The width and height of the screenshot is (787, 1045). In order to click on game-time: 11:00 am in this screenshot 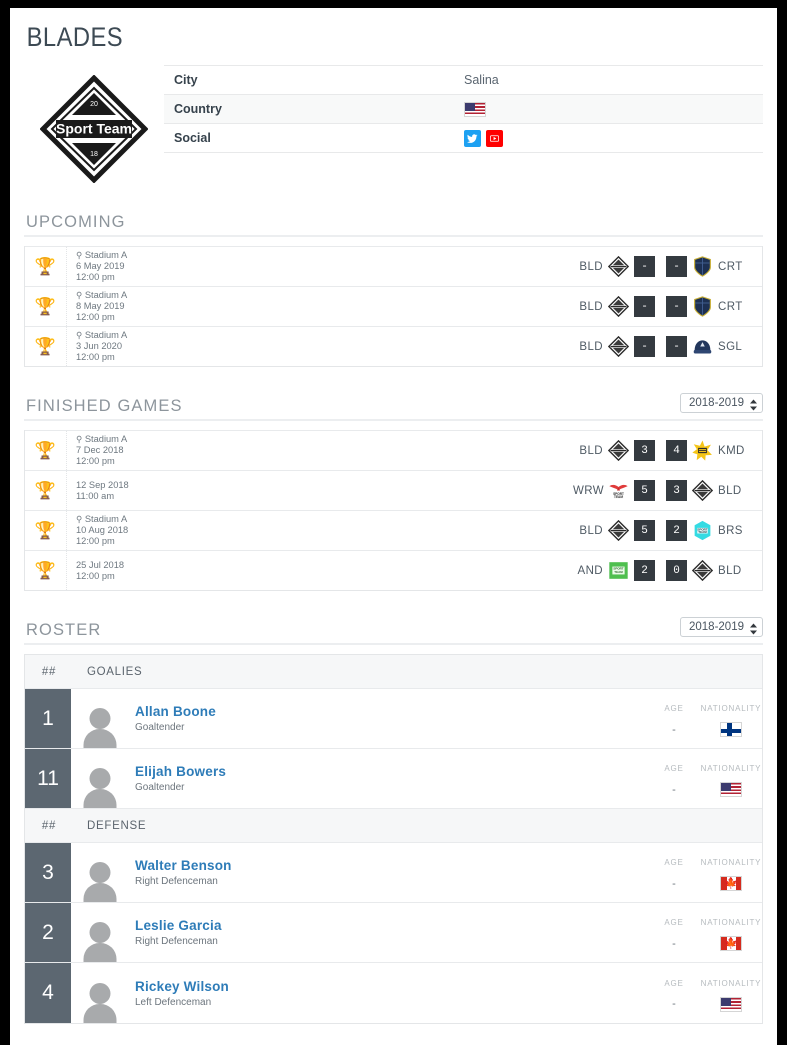, I will do `click(95, 495)`.